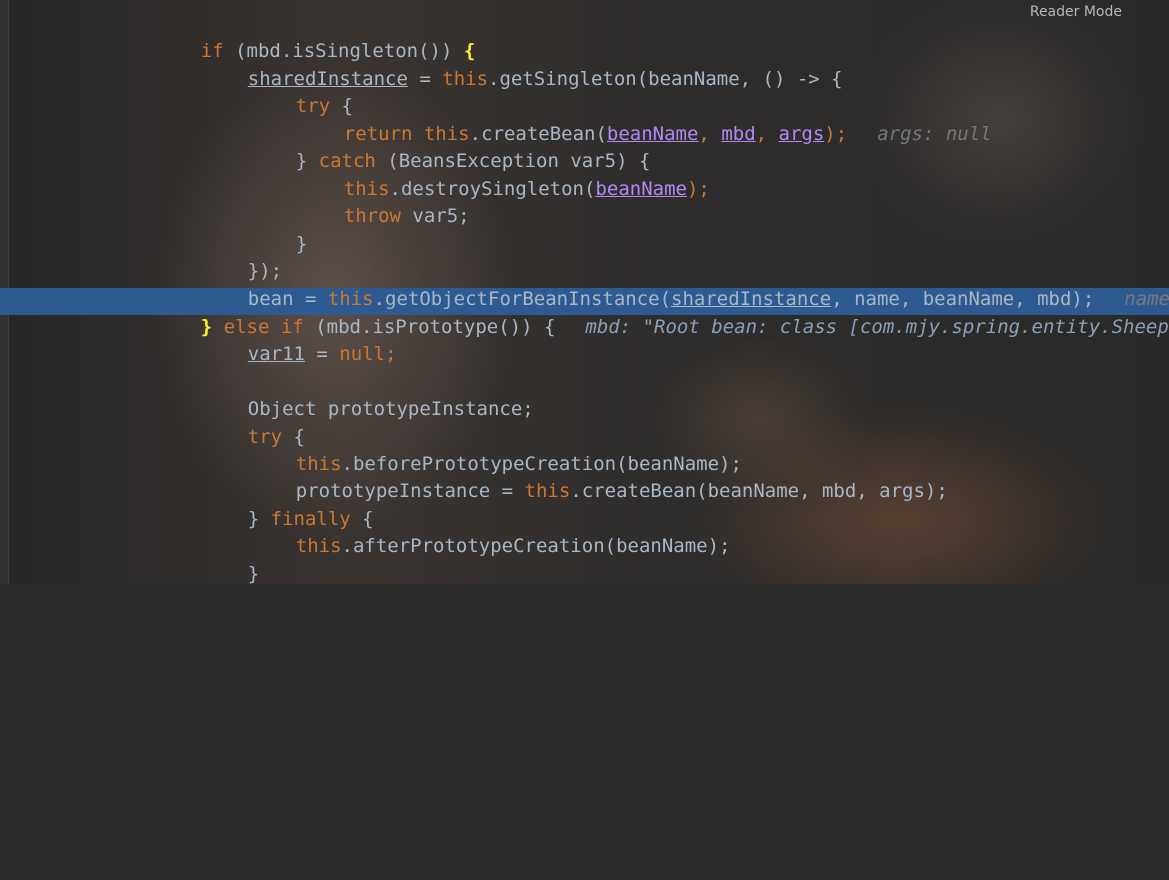 The height and width of the screenshot is (880, 1169). I want to click on variable-var11: var11, so click(276, 354).